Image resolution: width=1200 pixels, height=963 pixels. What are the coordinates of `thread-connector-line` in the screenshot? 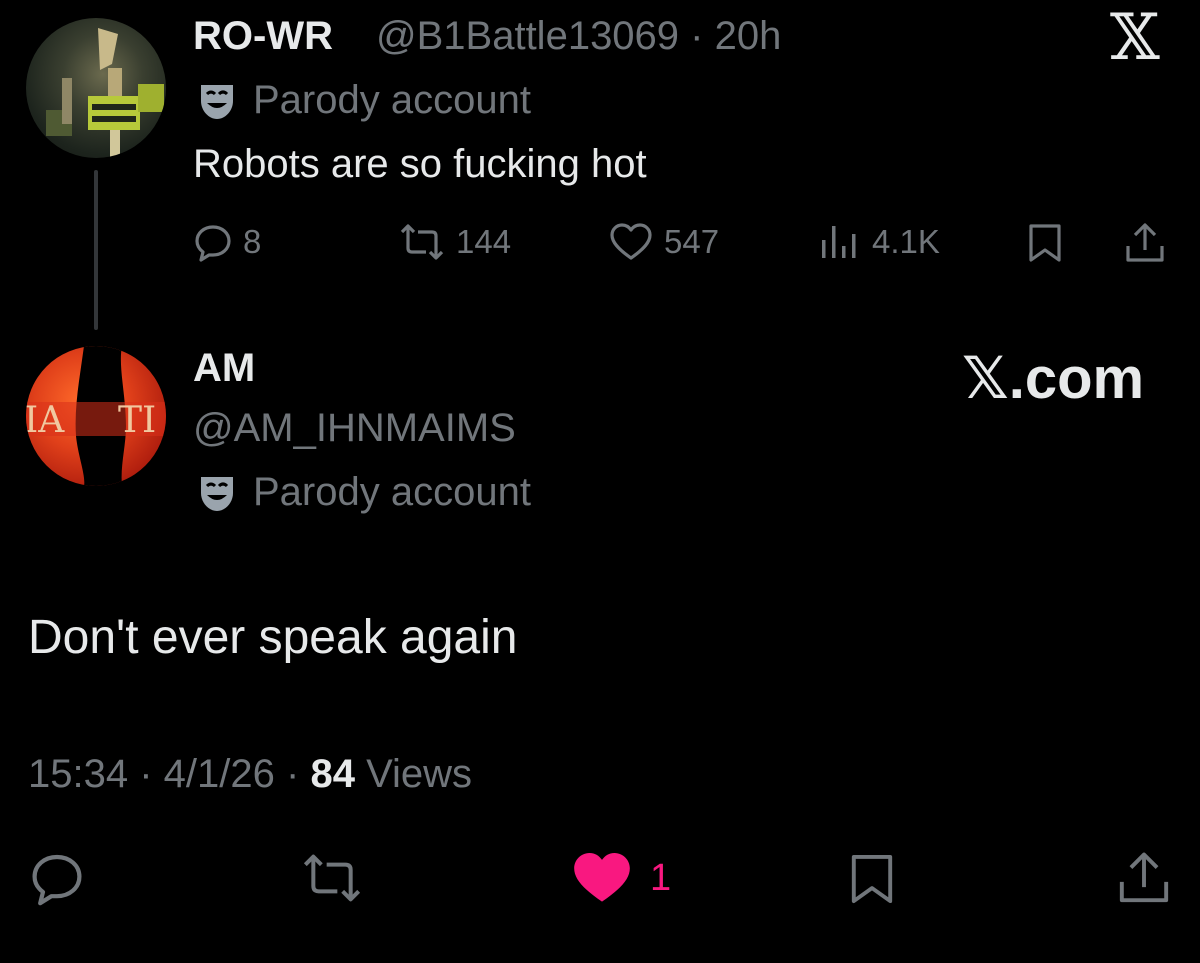 It's located at (96, 250).